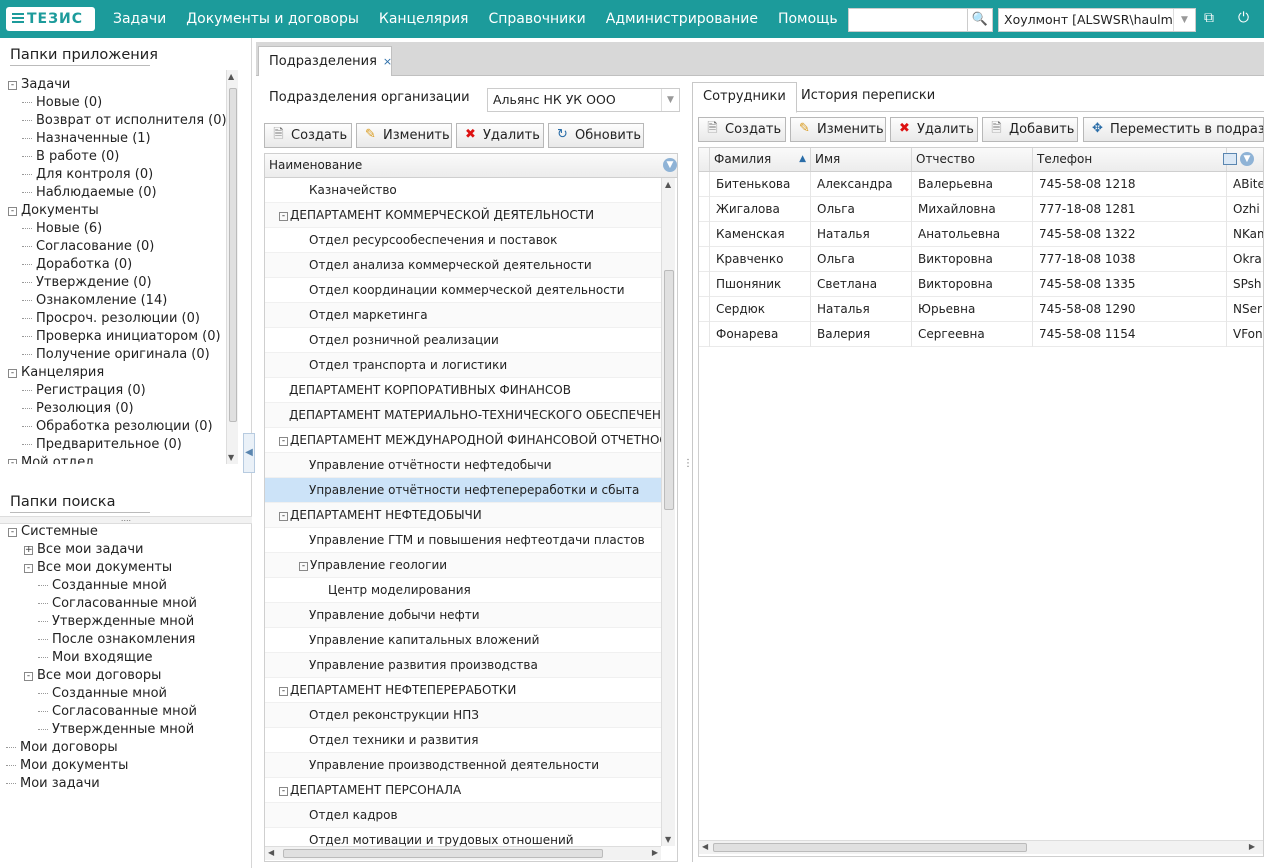 This screenshot has height=868, width=1264. I want to click on department-row: Управление добычи нефти, so click(463, 615).